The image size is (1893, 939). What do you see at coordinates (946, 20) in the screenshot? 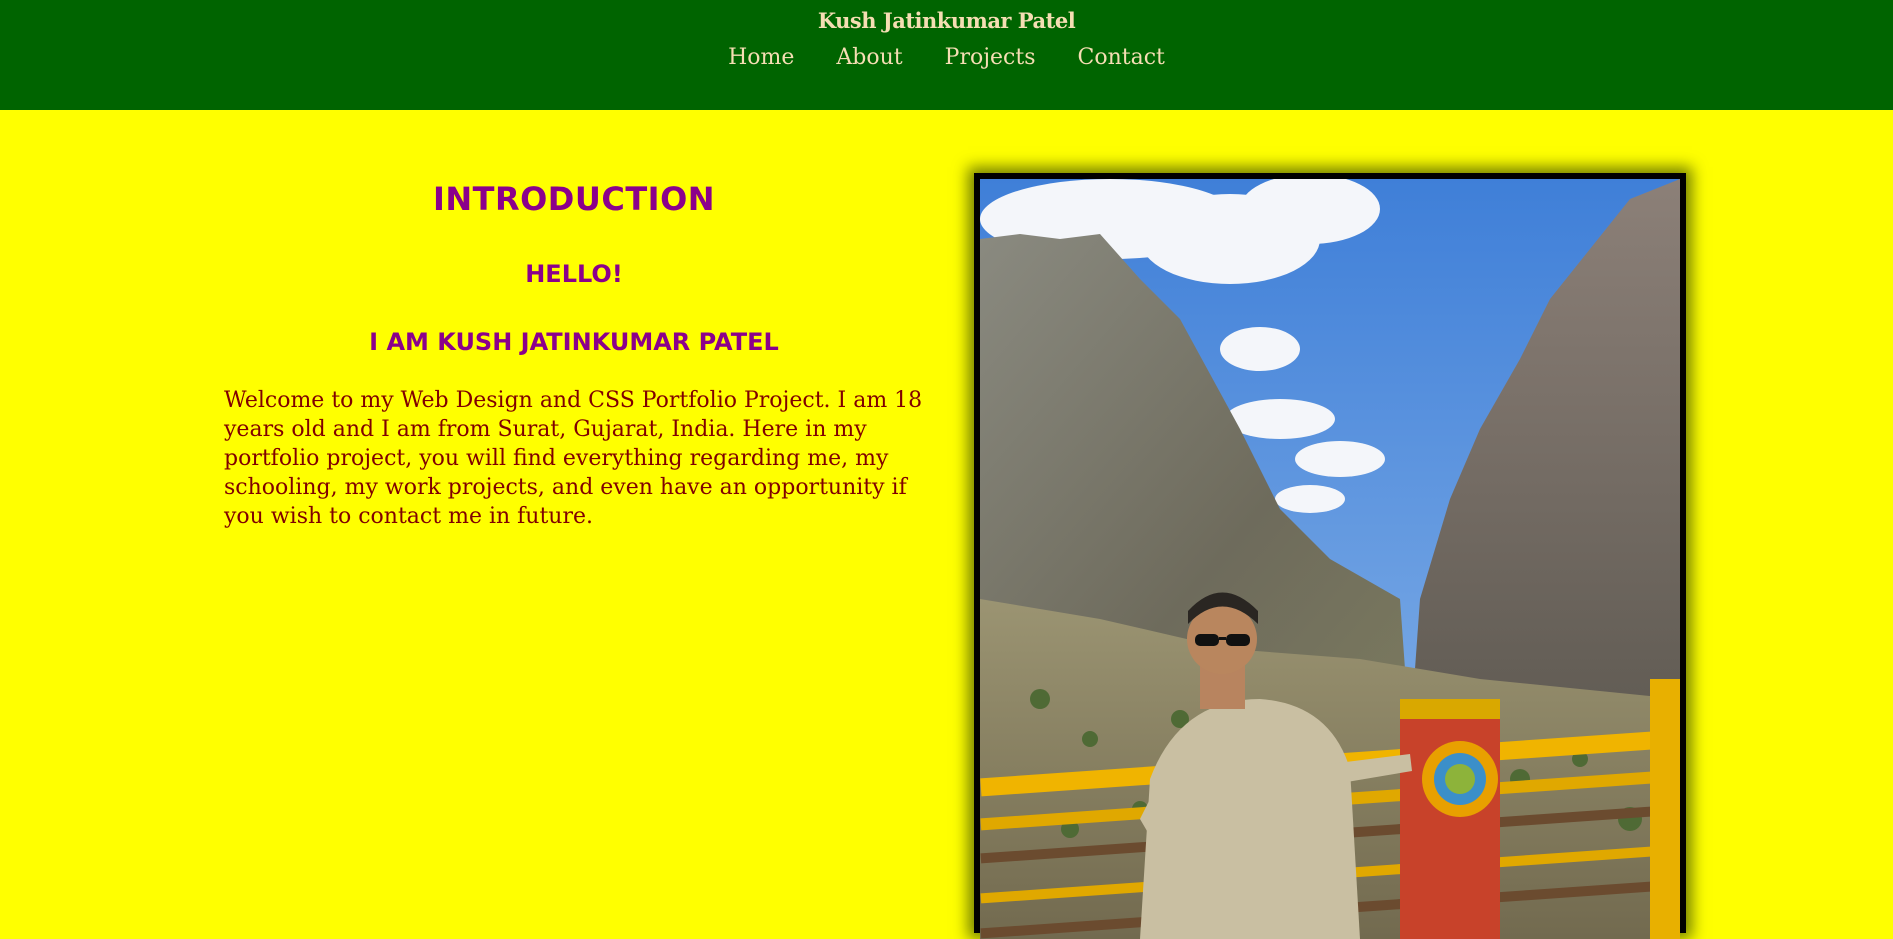
I see `site-title: Kush Jatinkumar Patel` at bounding box center [946, 20].